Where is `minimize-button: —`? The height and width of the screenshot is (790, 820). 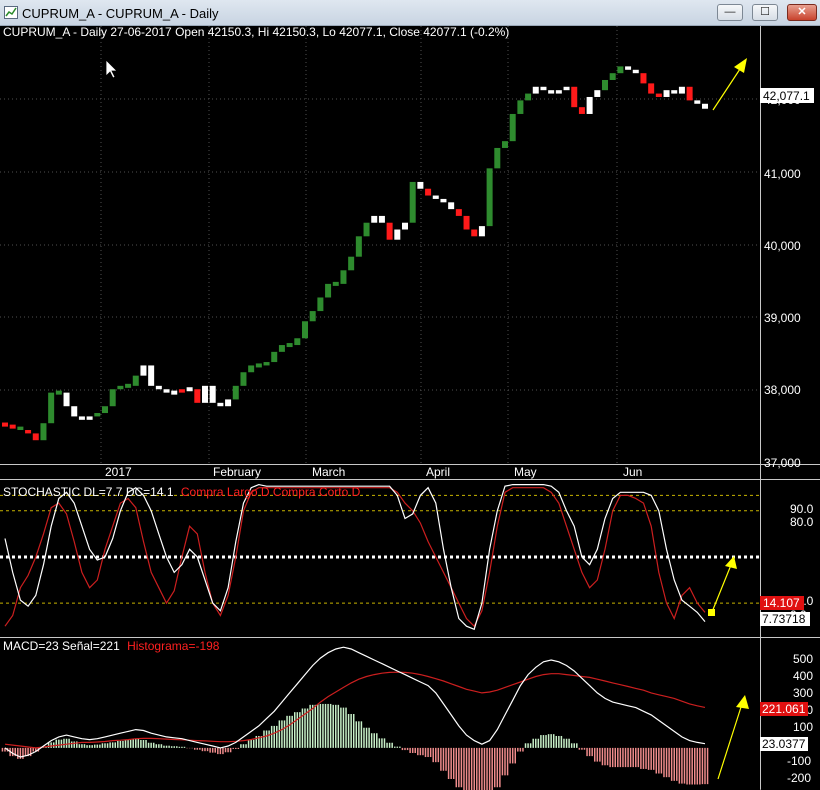 minimize-button: — is located at coordinates (730, 12).